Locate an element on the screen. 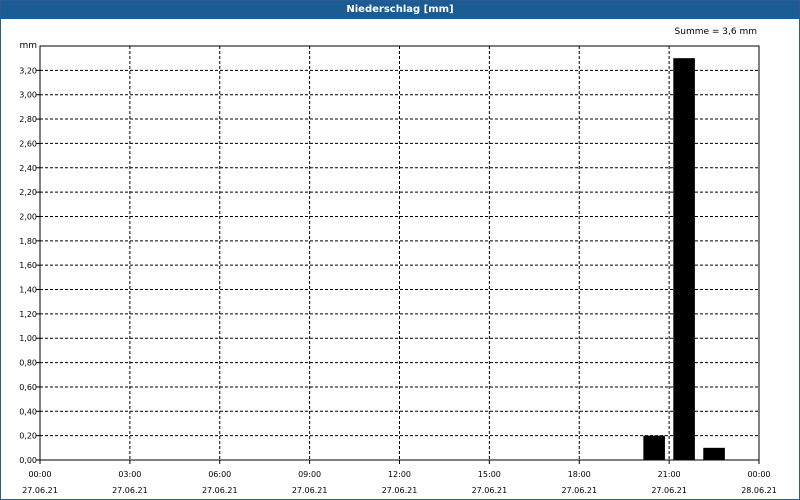 This screenshot has height=500, width=800. x-tick-time-label: 03:00 is located at coordinates (129, 474).